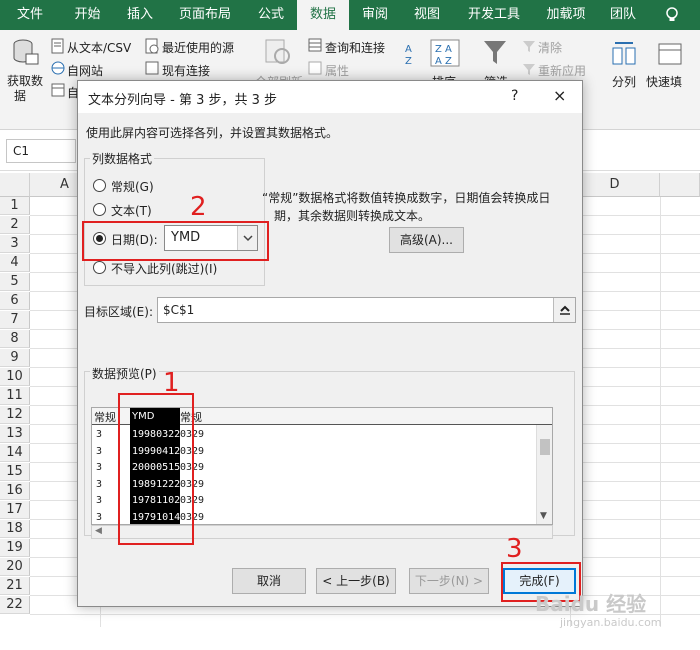  What do you see at coordinates (615, 185) in the screenshot?
I see `column-header-d: D` at bounding box center [615, 185].